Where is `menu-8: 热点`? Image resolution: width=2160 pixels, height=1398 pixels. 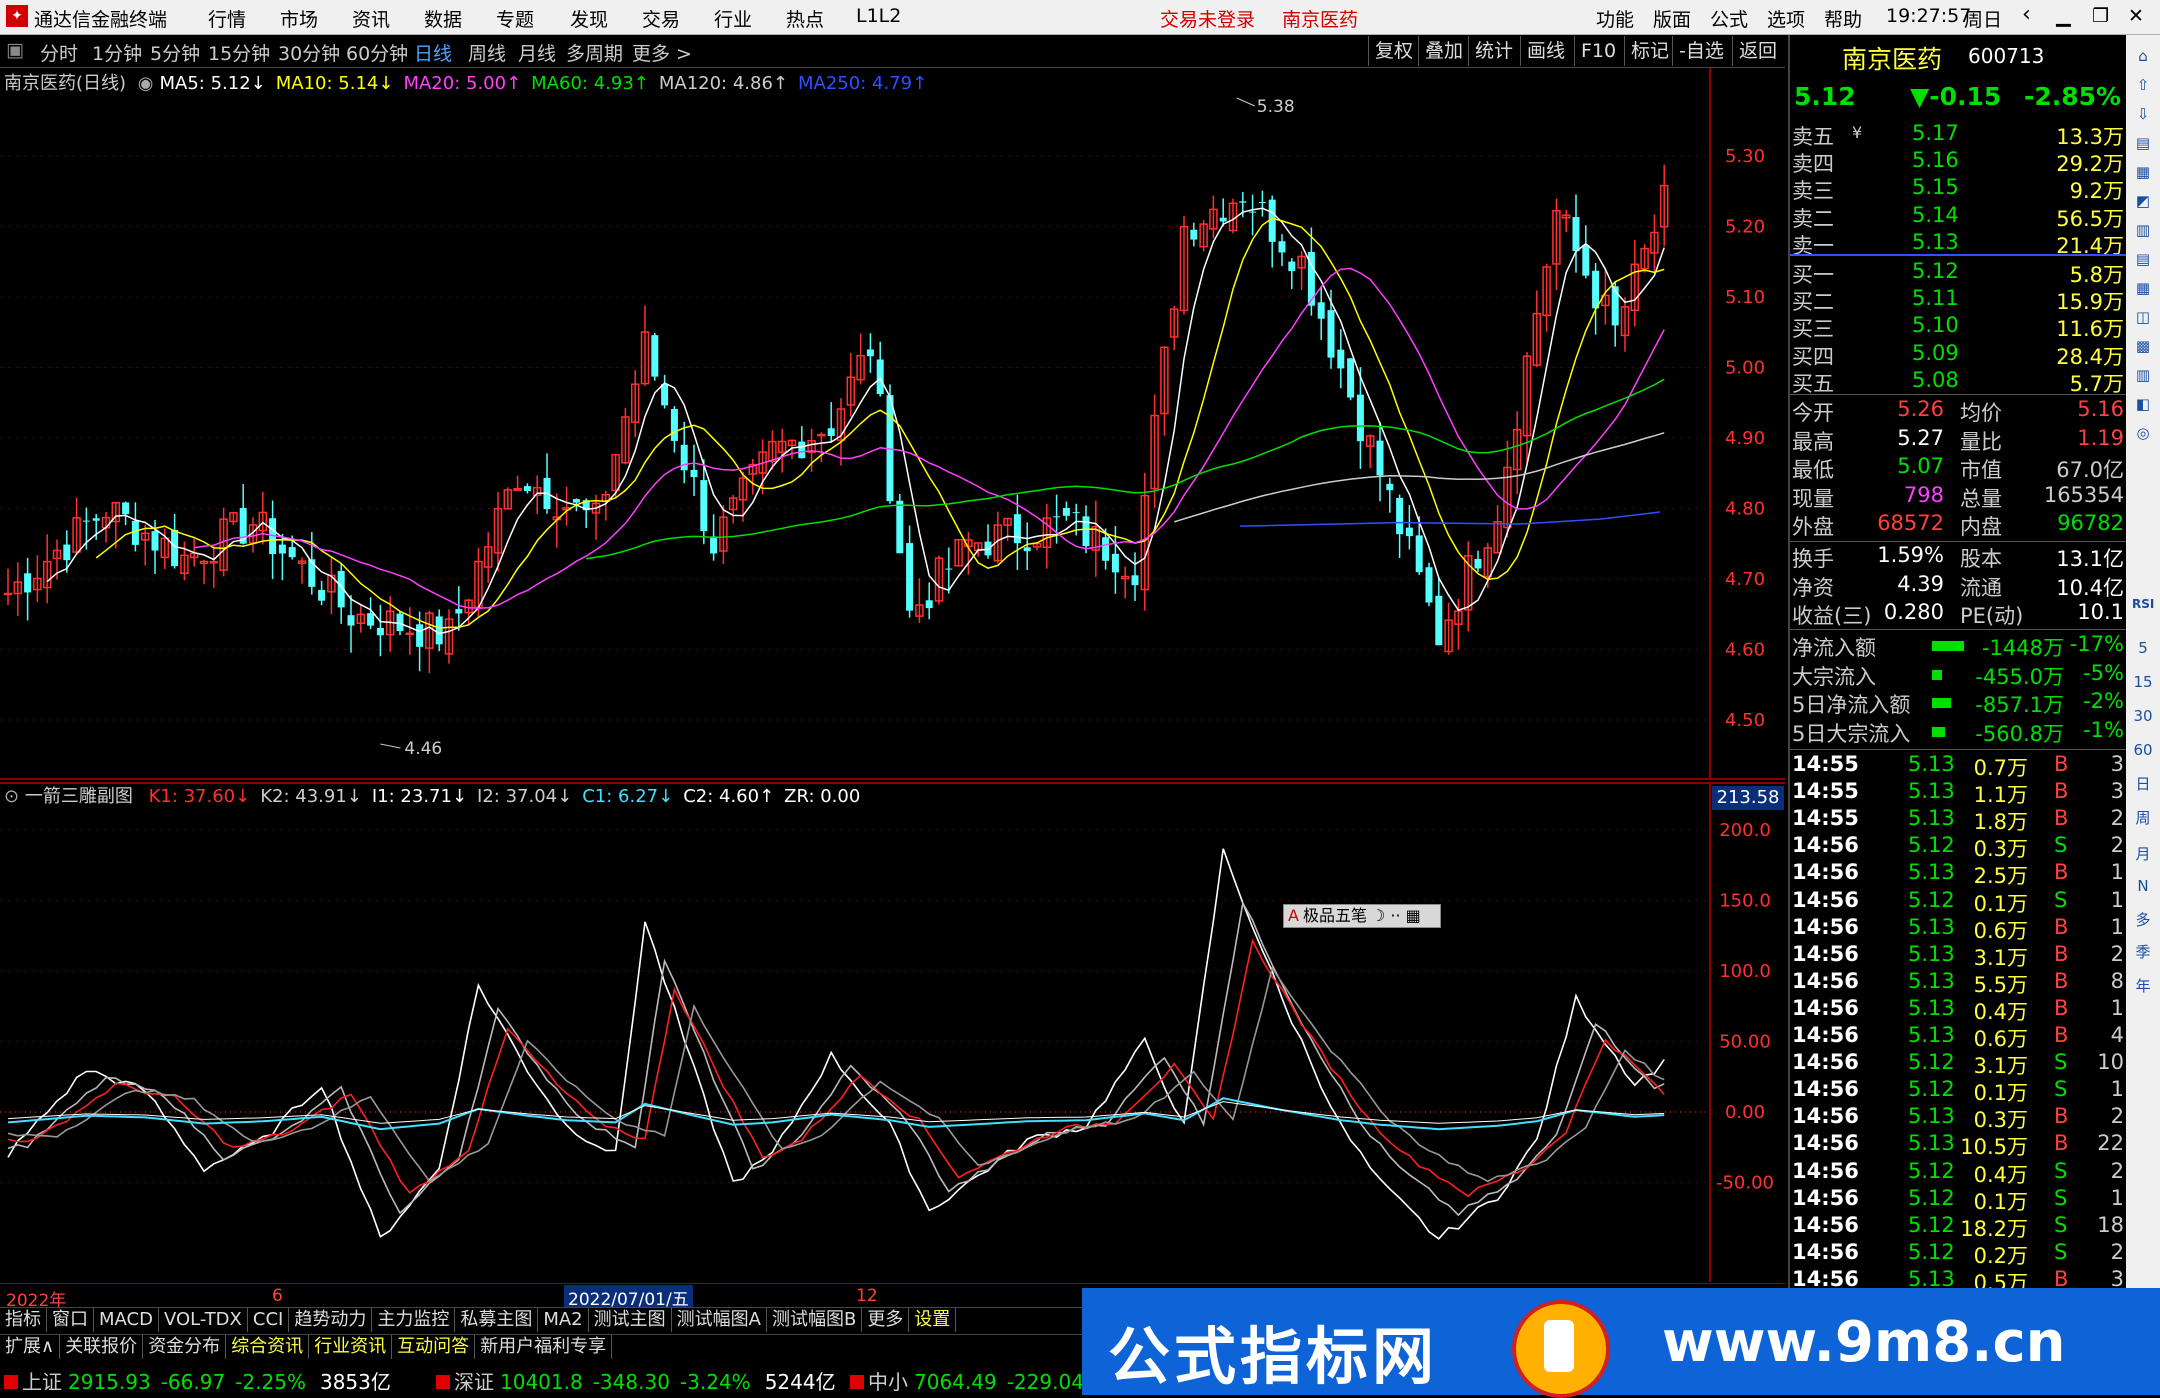 menu-8: 热点 is located at coordinates (805, 18).